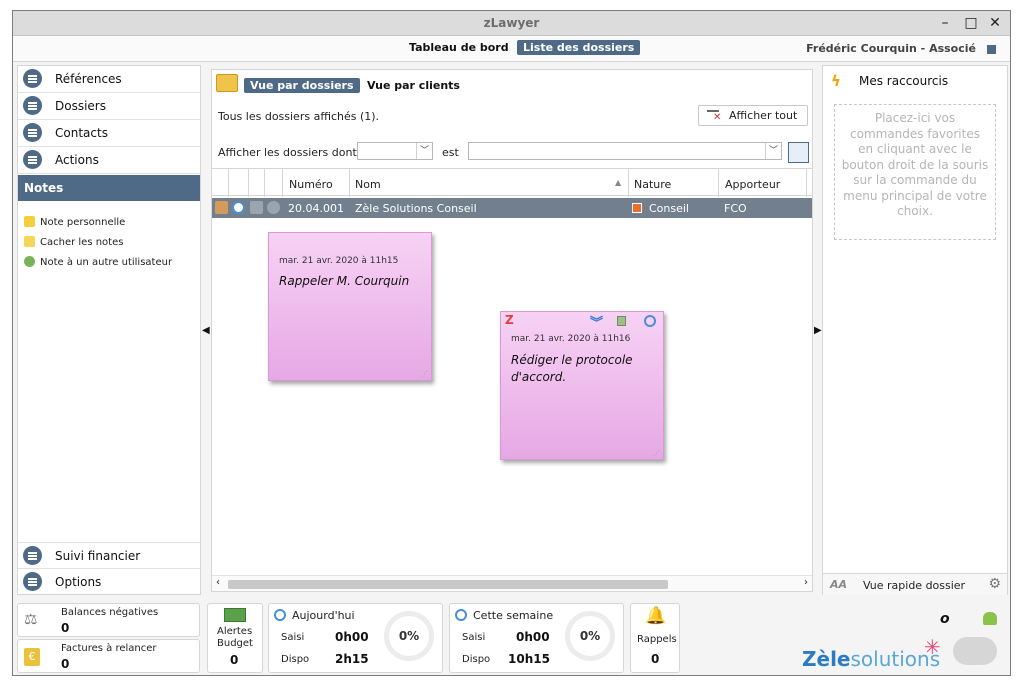  I want to click on person-icon, so click(221, 207).